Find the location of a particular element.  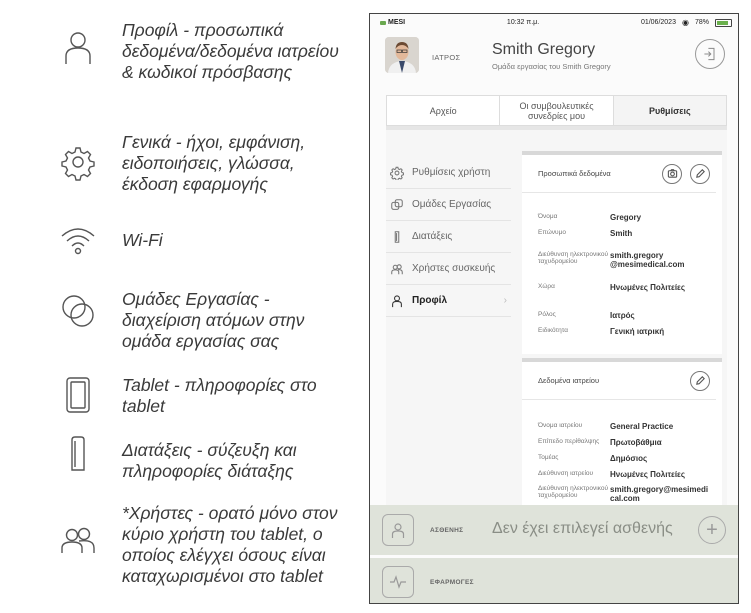

tab-consultations: Οι συμβουλευτικές συνεδρίες μου is located at coordinates (557, 110).